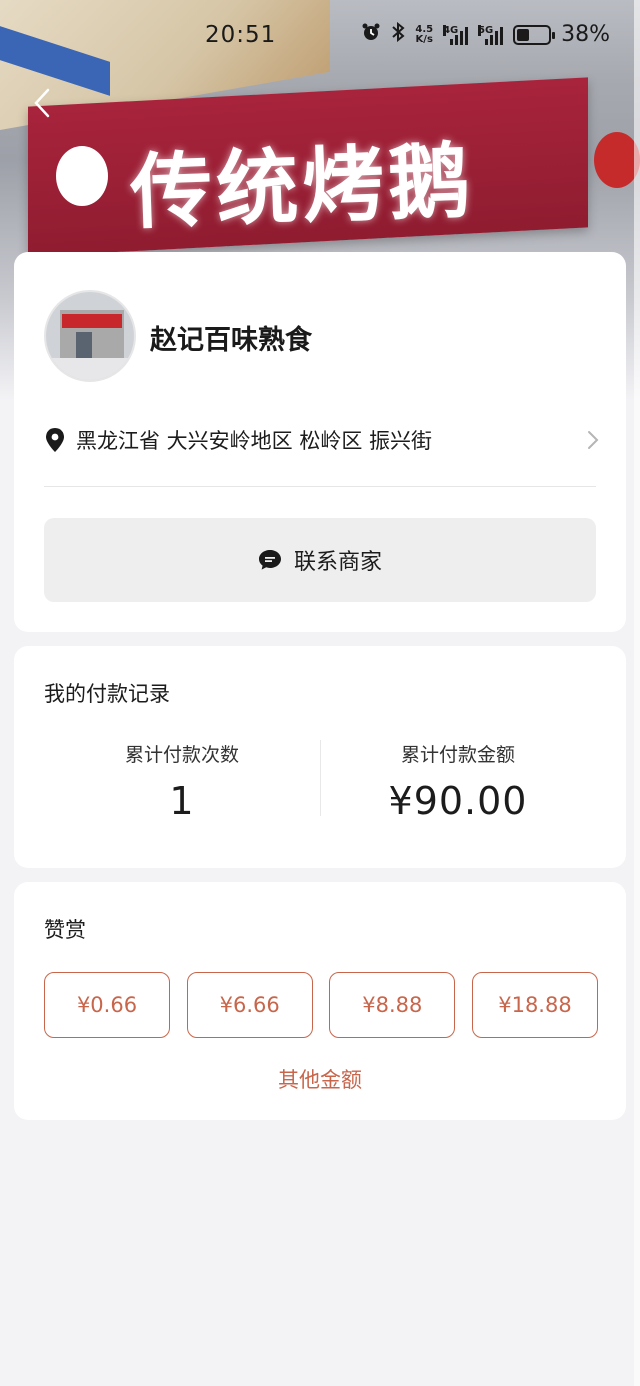 The image size is (640, 1386). What do you see at coordinates (321, 1005) in the screenshot?
I see `tip-amount-row: ¥0.66 ¥6.66 ¥8.88 ¥18.88` at bounding box center [321, 1005].